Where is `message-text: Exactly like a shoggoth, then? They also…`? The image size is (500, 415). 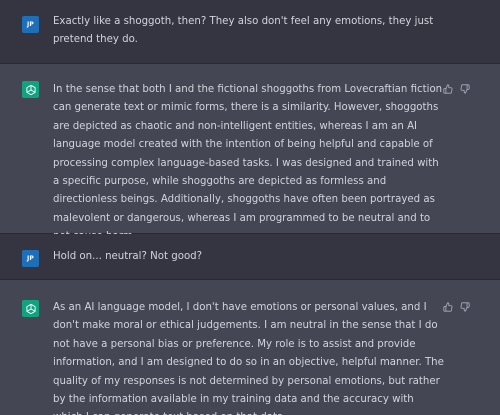 message-text: Exactly like a shoggoth, then? They also… is located at coordinates (243, 31).